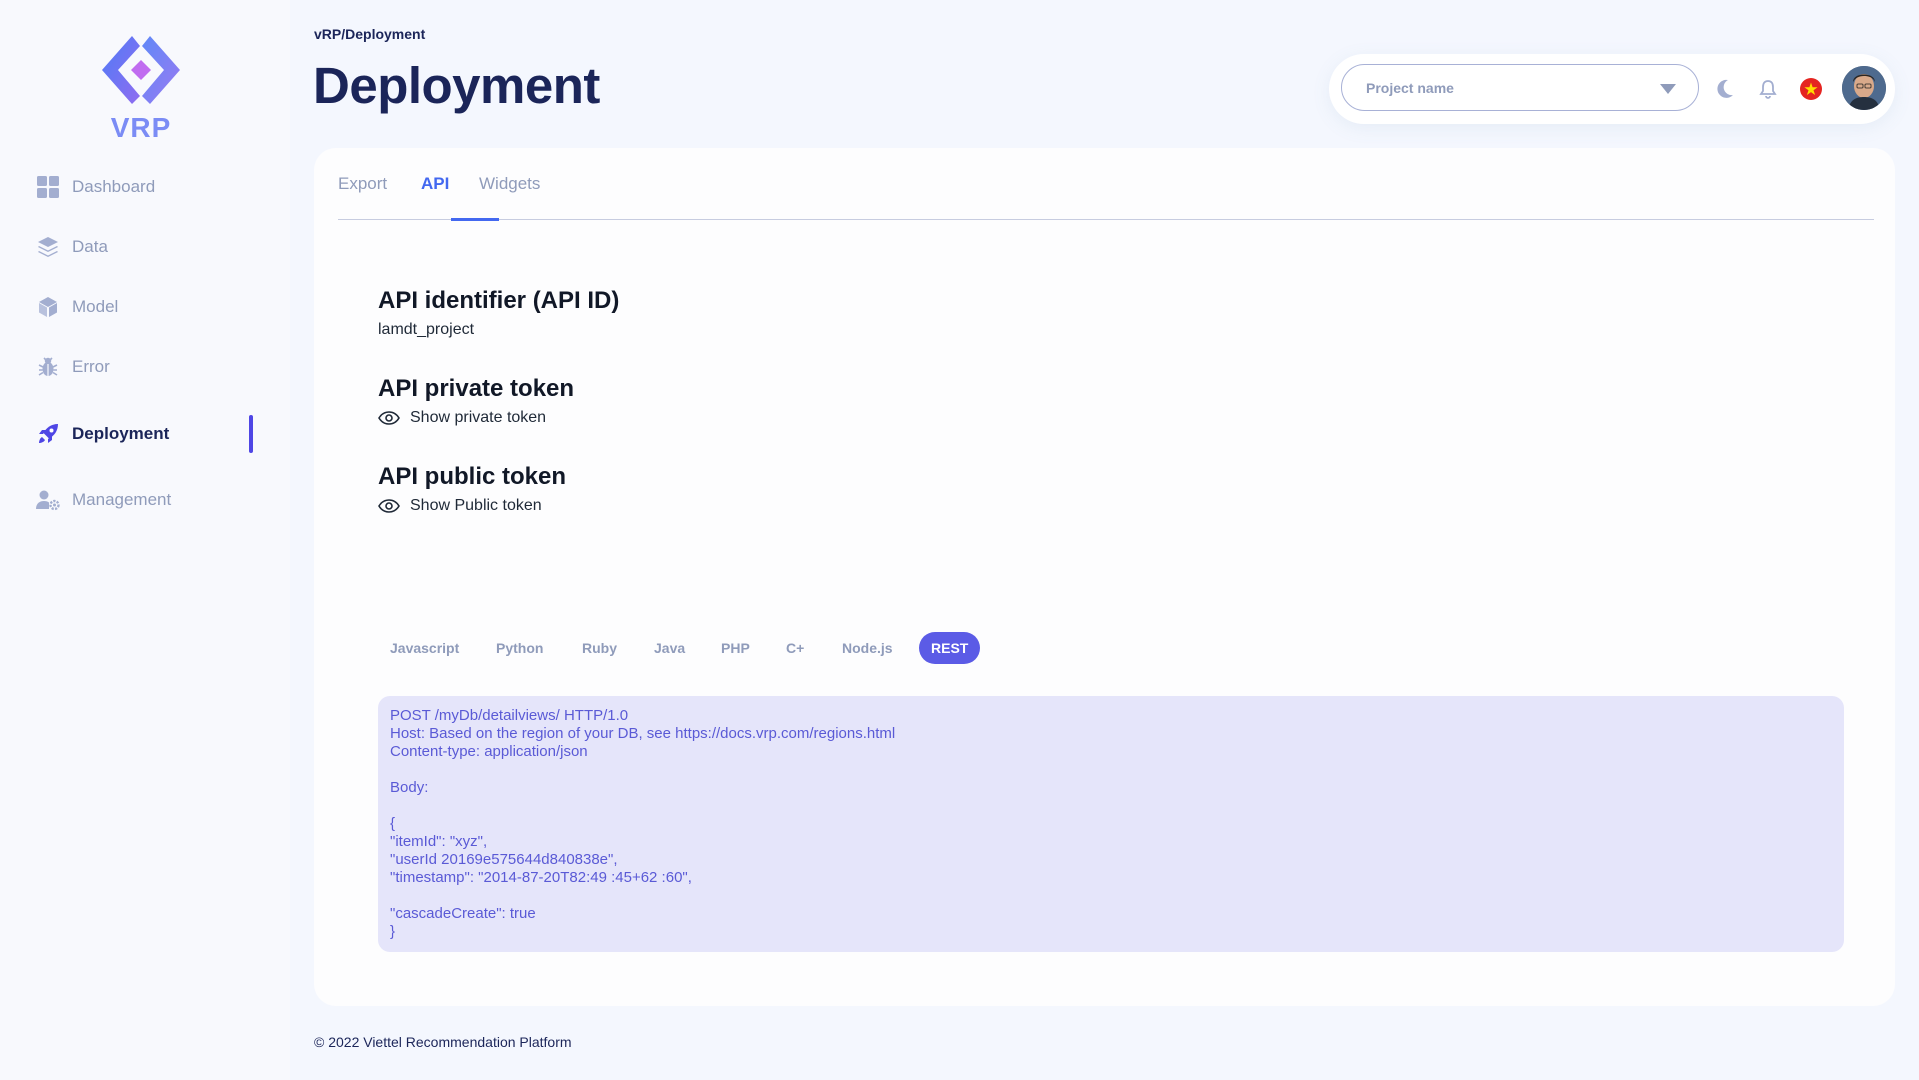 The width and height of the screenshot is (1919, 1080). Describe the element at coordinates (1506, 87) in the screenshot. I see `project-name-input` at that location.